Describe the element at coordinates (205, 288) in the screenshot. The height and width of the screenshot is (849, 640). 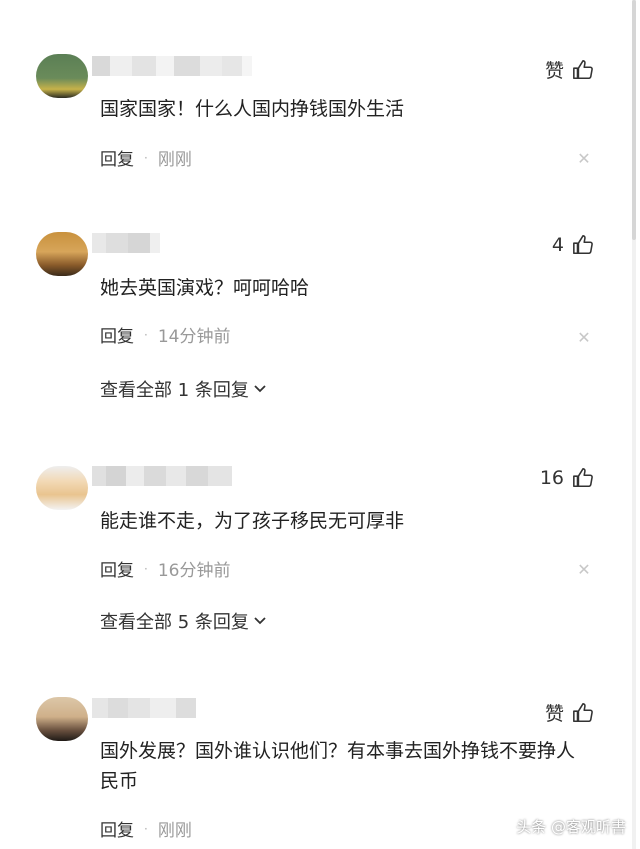
I see `comment-text: 她去英国演戏？呵呵哈哈` at that location.